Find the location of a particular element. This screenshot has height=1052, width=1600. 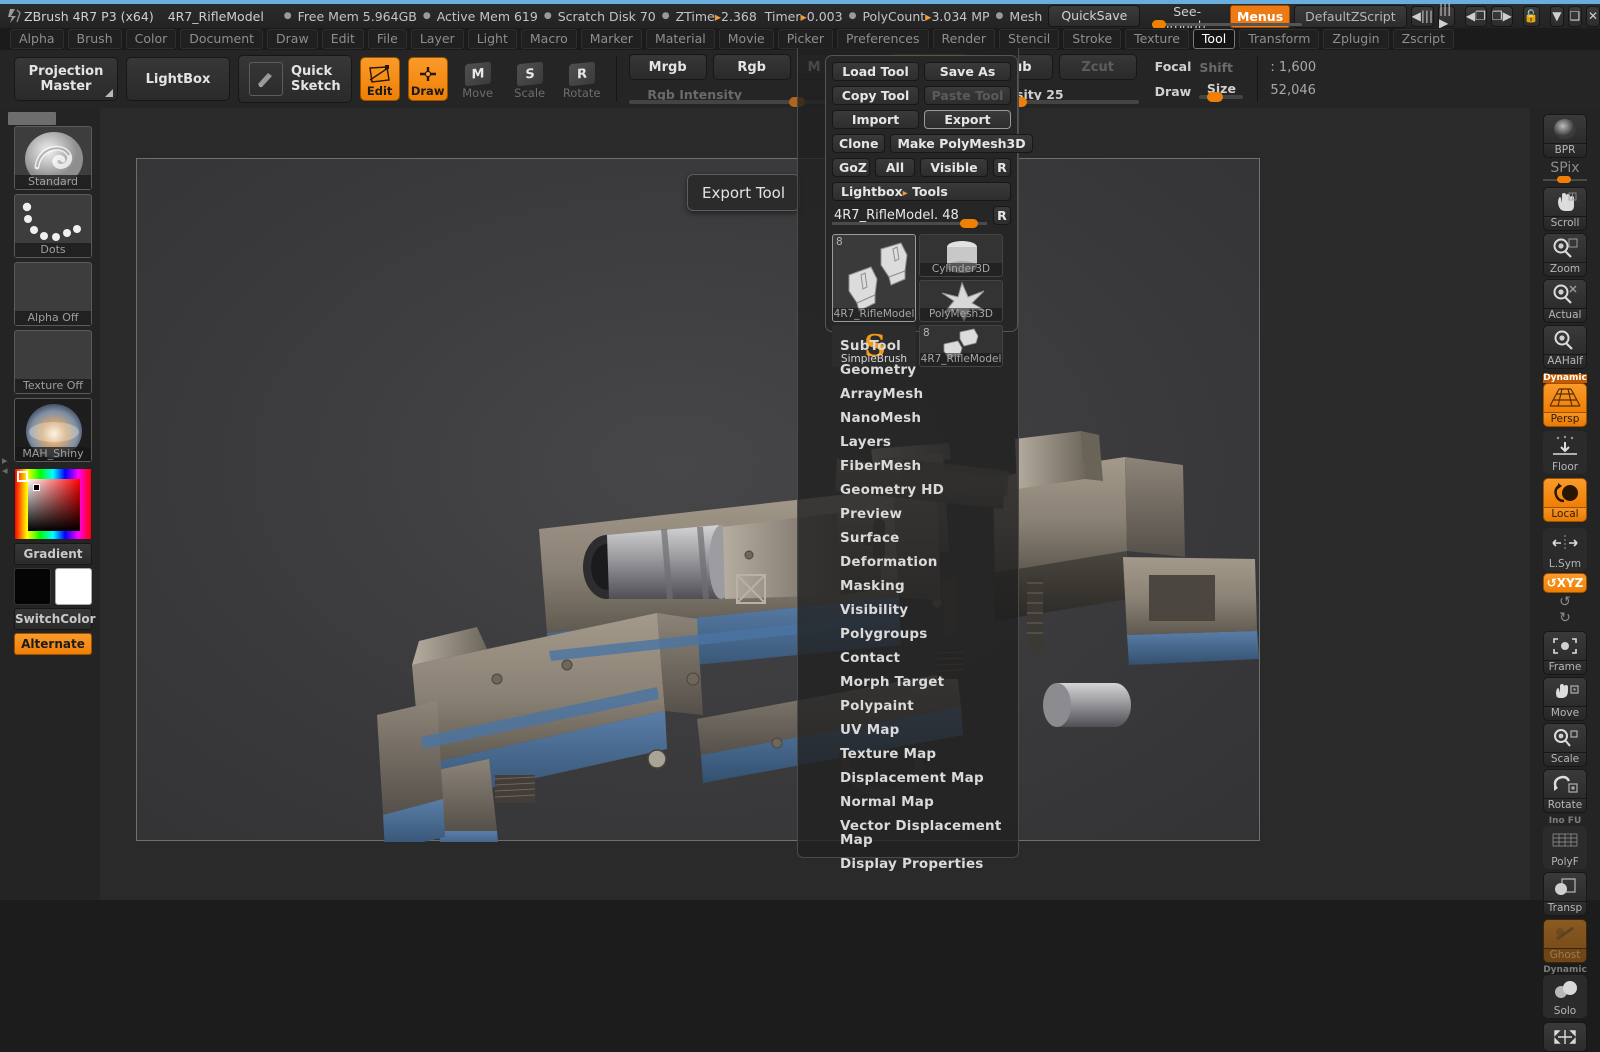

mrgb-button: Mrgb is located at coordinates (667, 67).